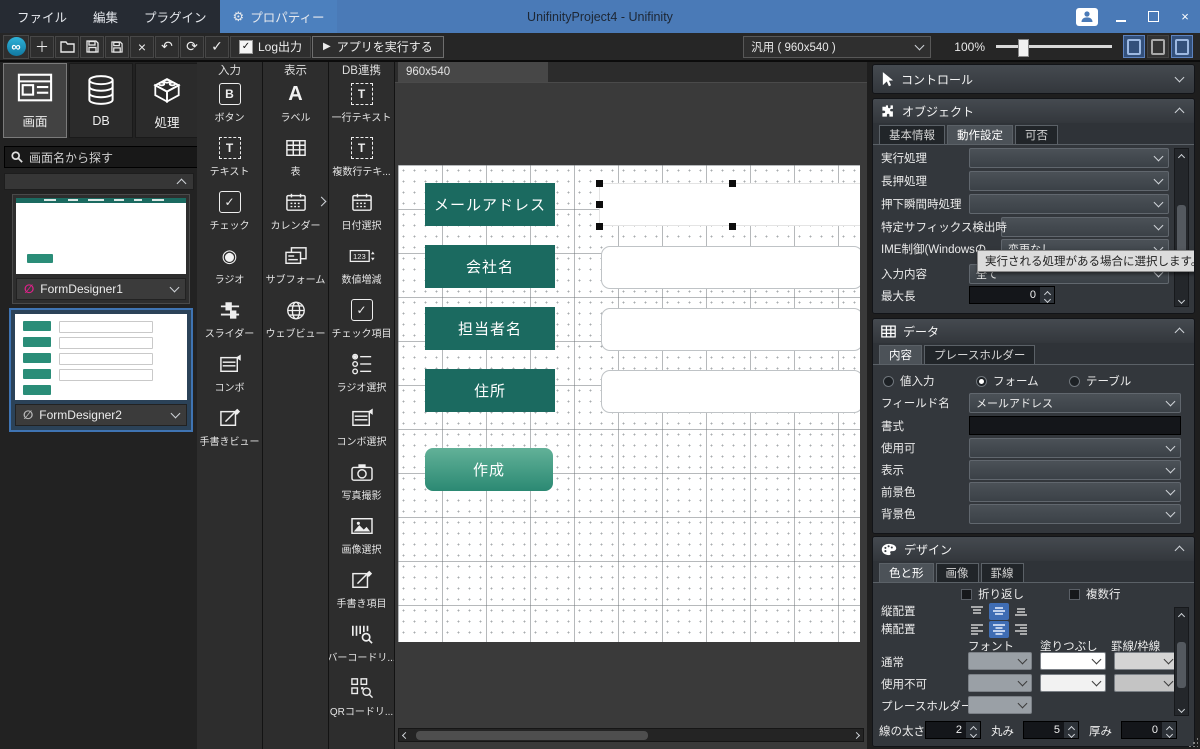 The image size is (1200, 749). I want to click on scroll-left-icon, so click(405, 735).